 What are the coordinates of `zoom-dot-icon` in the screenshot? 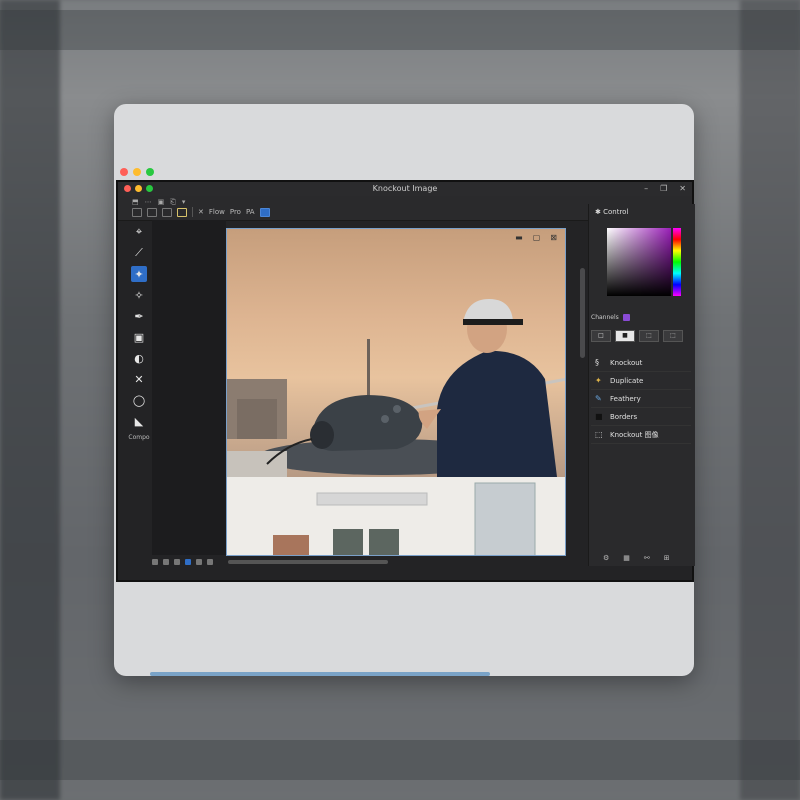 It's located at (150, 172).